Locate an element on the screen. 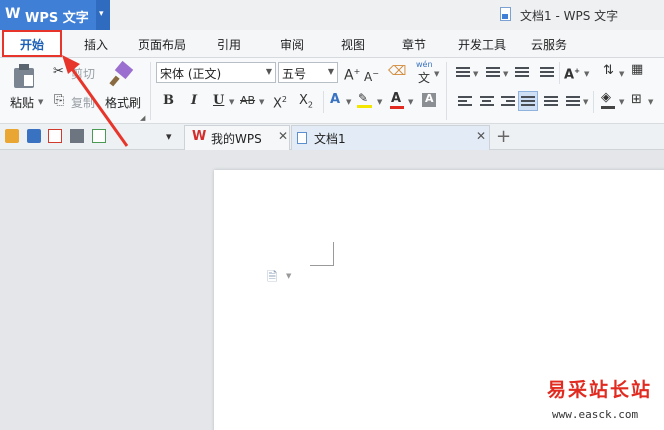  watermark-text: 易采站长站 is located at coordinates (600, 390).